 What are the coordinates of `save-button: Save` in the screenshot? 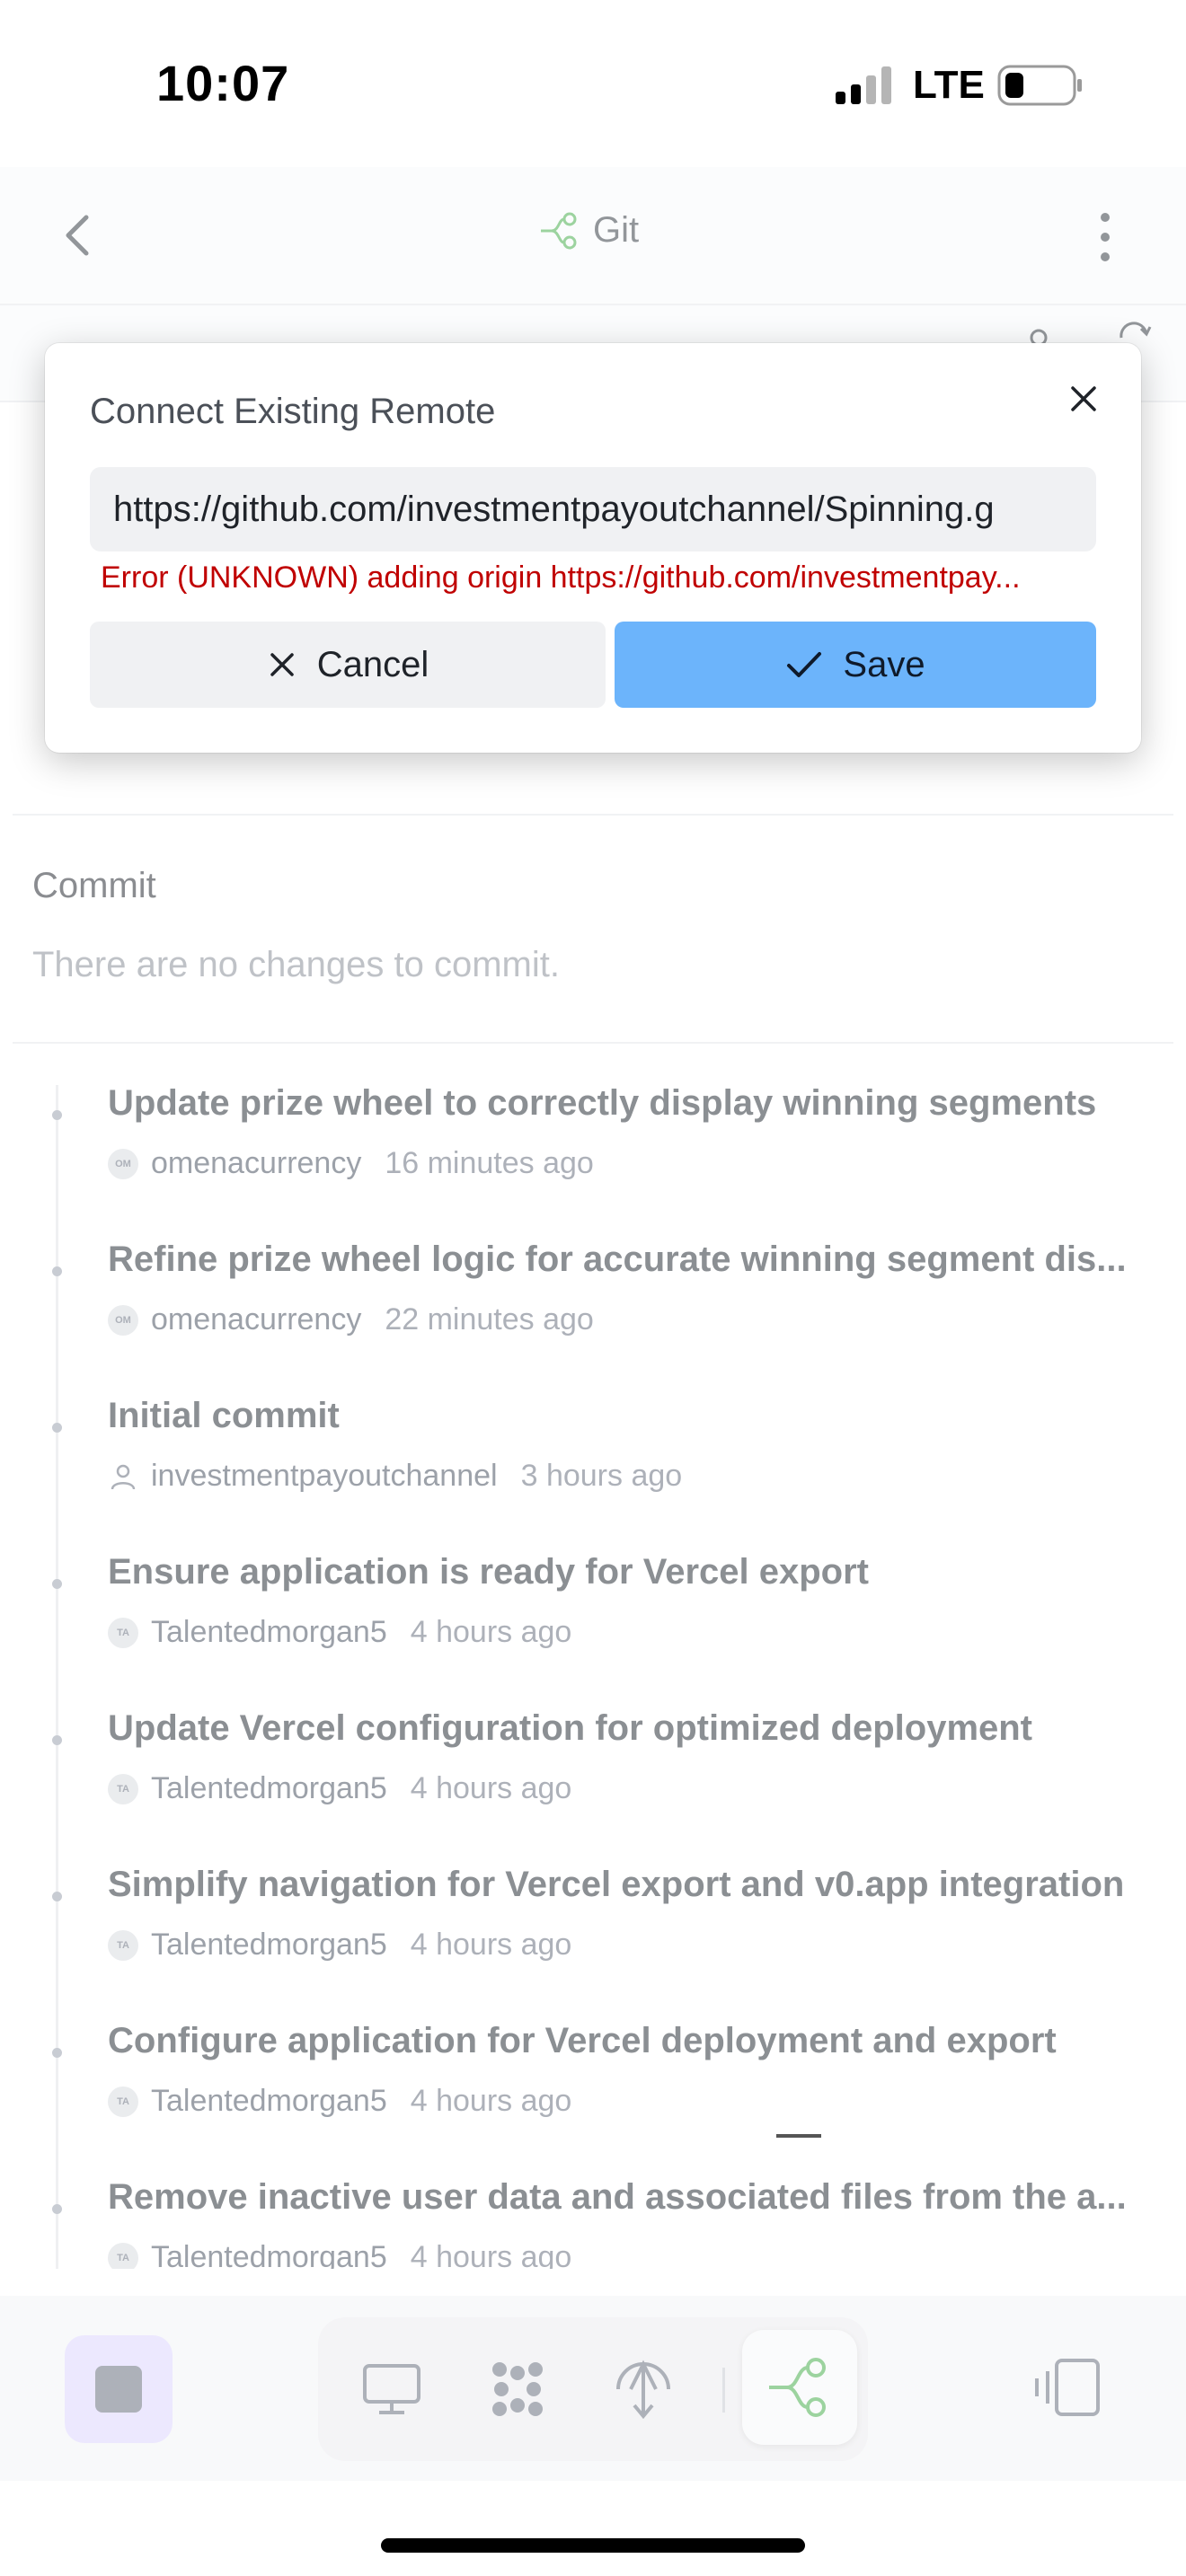 It's located at (855, 665).